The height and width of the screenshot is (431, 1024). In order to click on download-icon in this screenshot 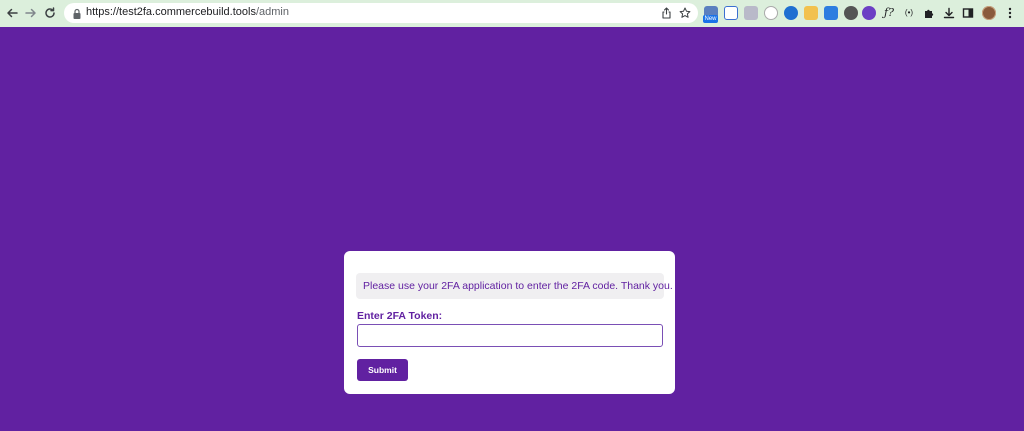, I will do `click(949, 13)`.